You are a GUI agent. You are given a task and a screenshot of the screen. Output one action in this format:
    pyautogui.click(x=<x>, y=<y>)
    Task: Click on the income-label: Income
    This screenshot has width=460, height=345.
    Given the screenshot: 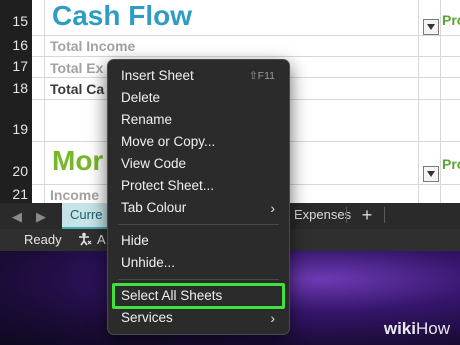 What is the action you would take?
    pyautogui.click(x=74, y=195)
    